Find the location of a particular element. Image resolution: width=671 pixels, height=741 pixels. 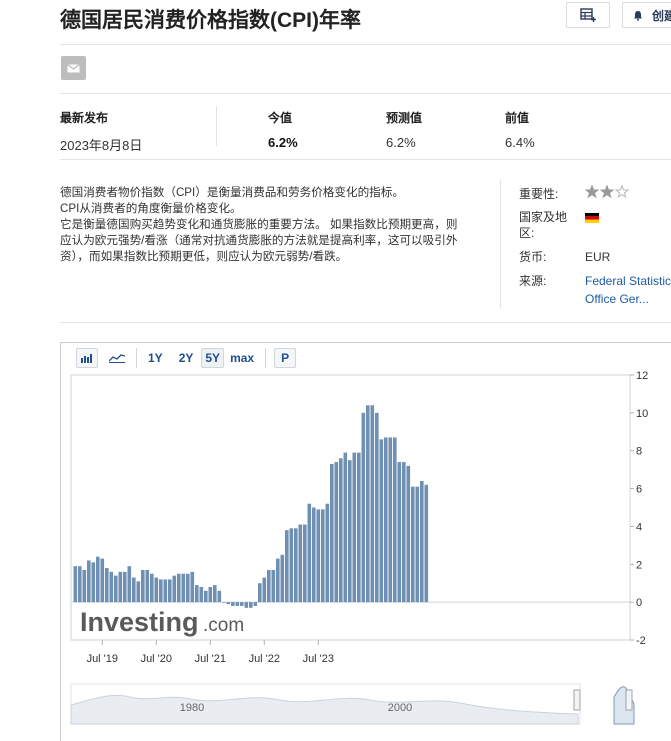

navigator-handle-right is located at coordinates (629, 700).